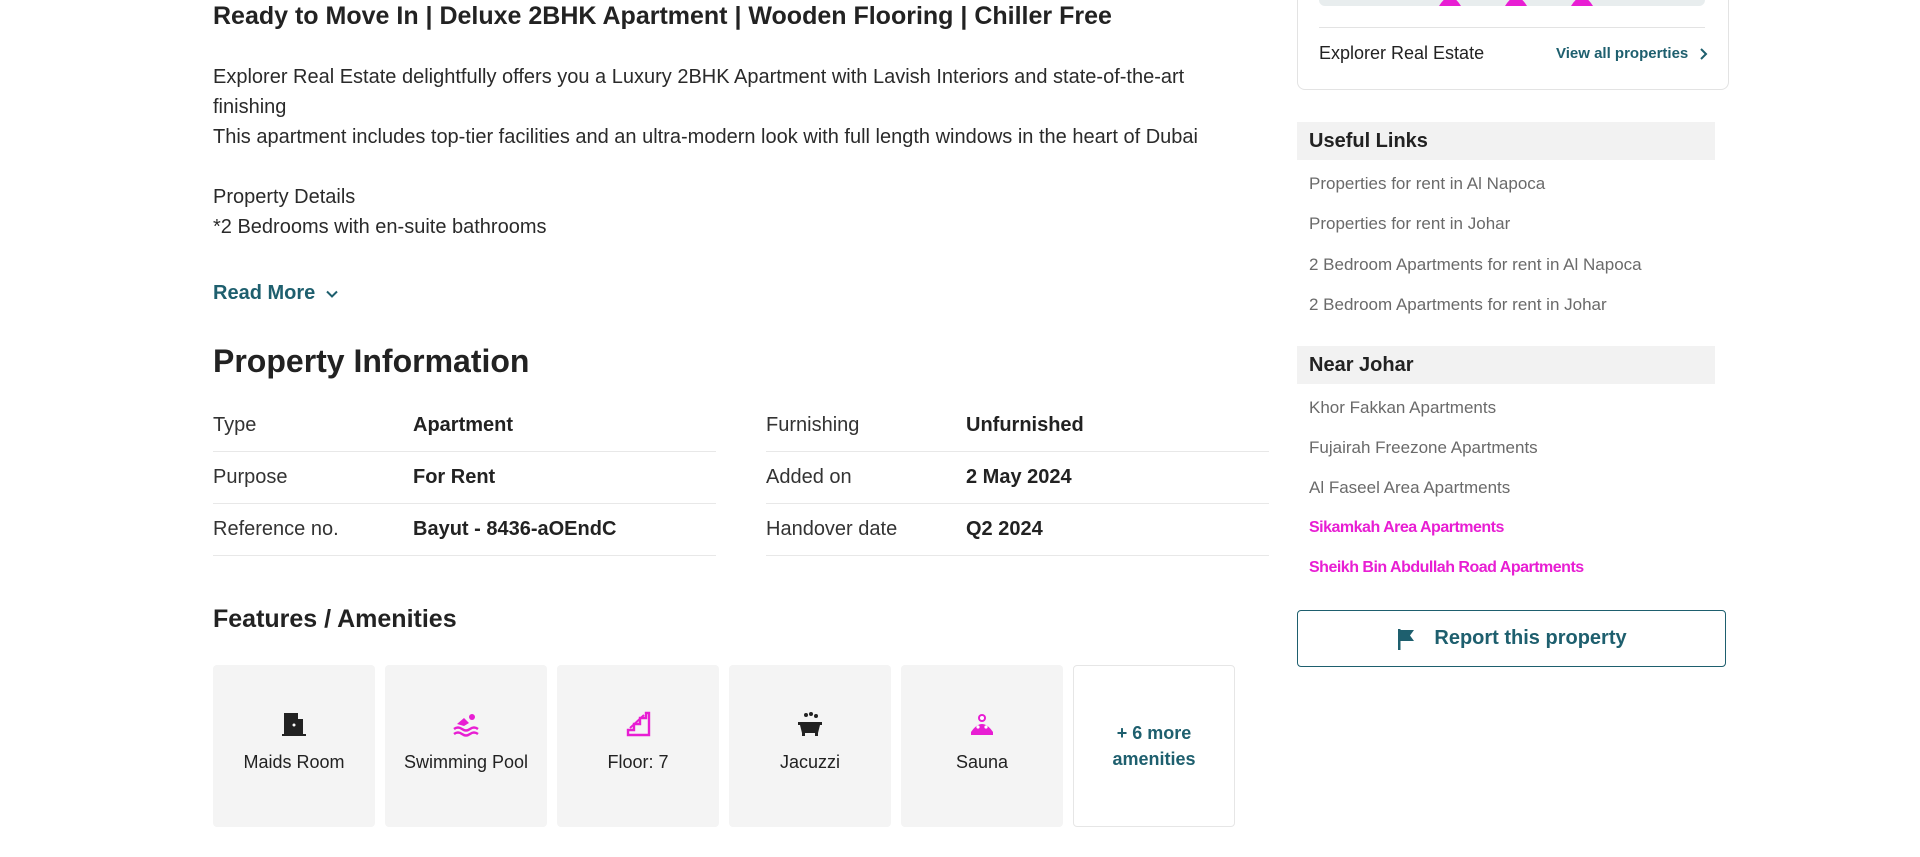  I want to click on amenity-tile: Sauna, so click(982, 746).